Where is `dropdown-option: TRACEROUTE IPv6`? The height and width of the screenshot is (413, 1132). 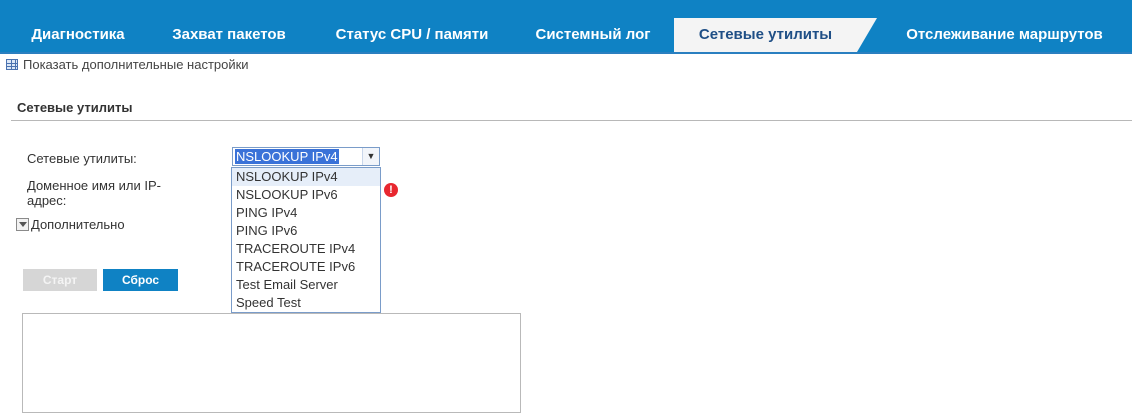 dropdown-option: TRACEROUTE IPv6 is located at coordinates (306, 267).